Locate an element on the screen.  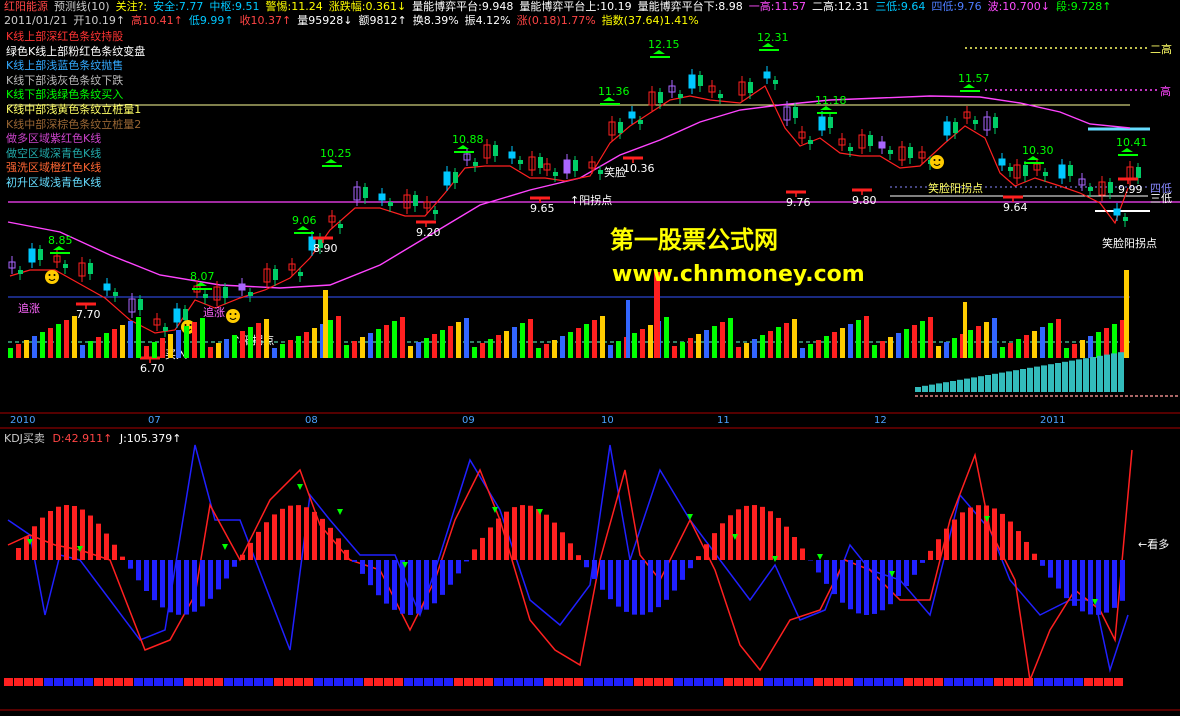
price-label: 6.70 is located at coordinates (152, 368).